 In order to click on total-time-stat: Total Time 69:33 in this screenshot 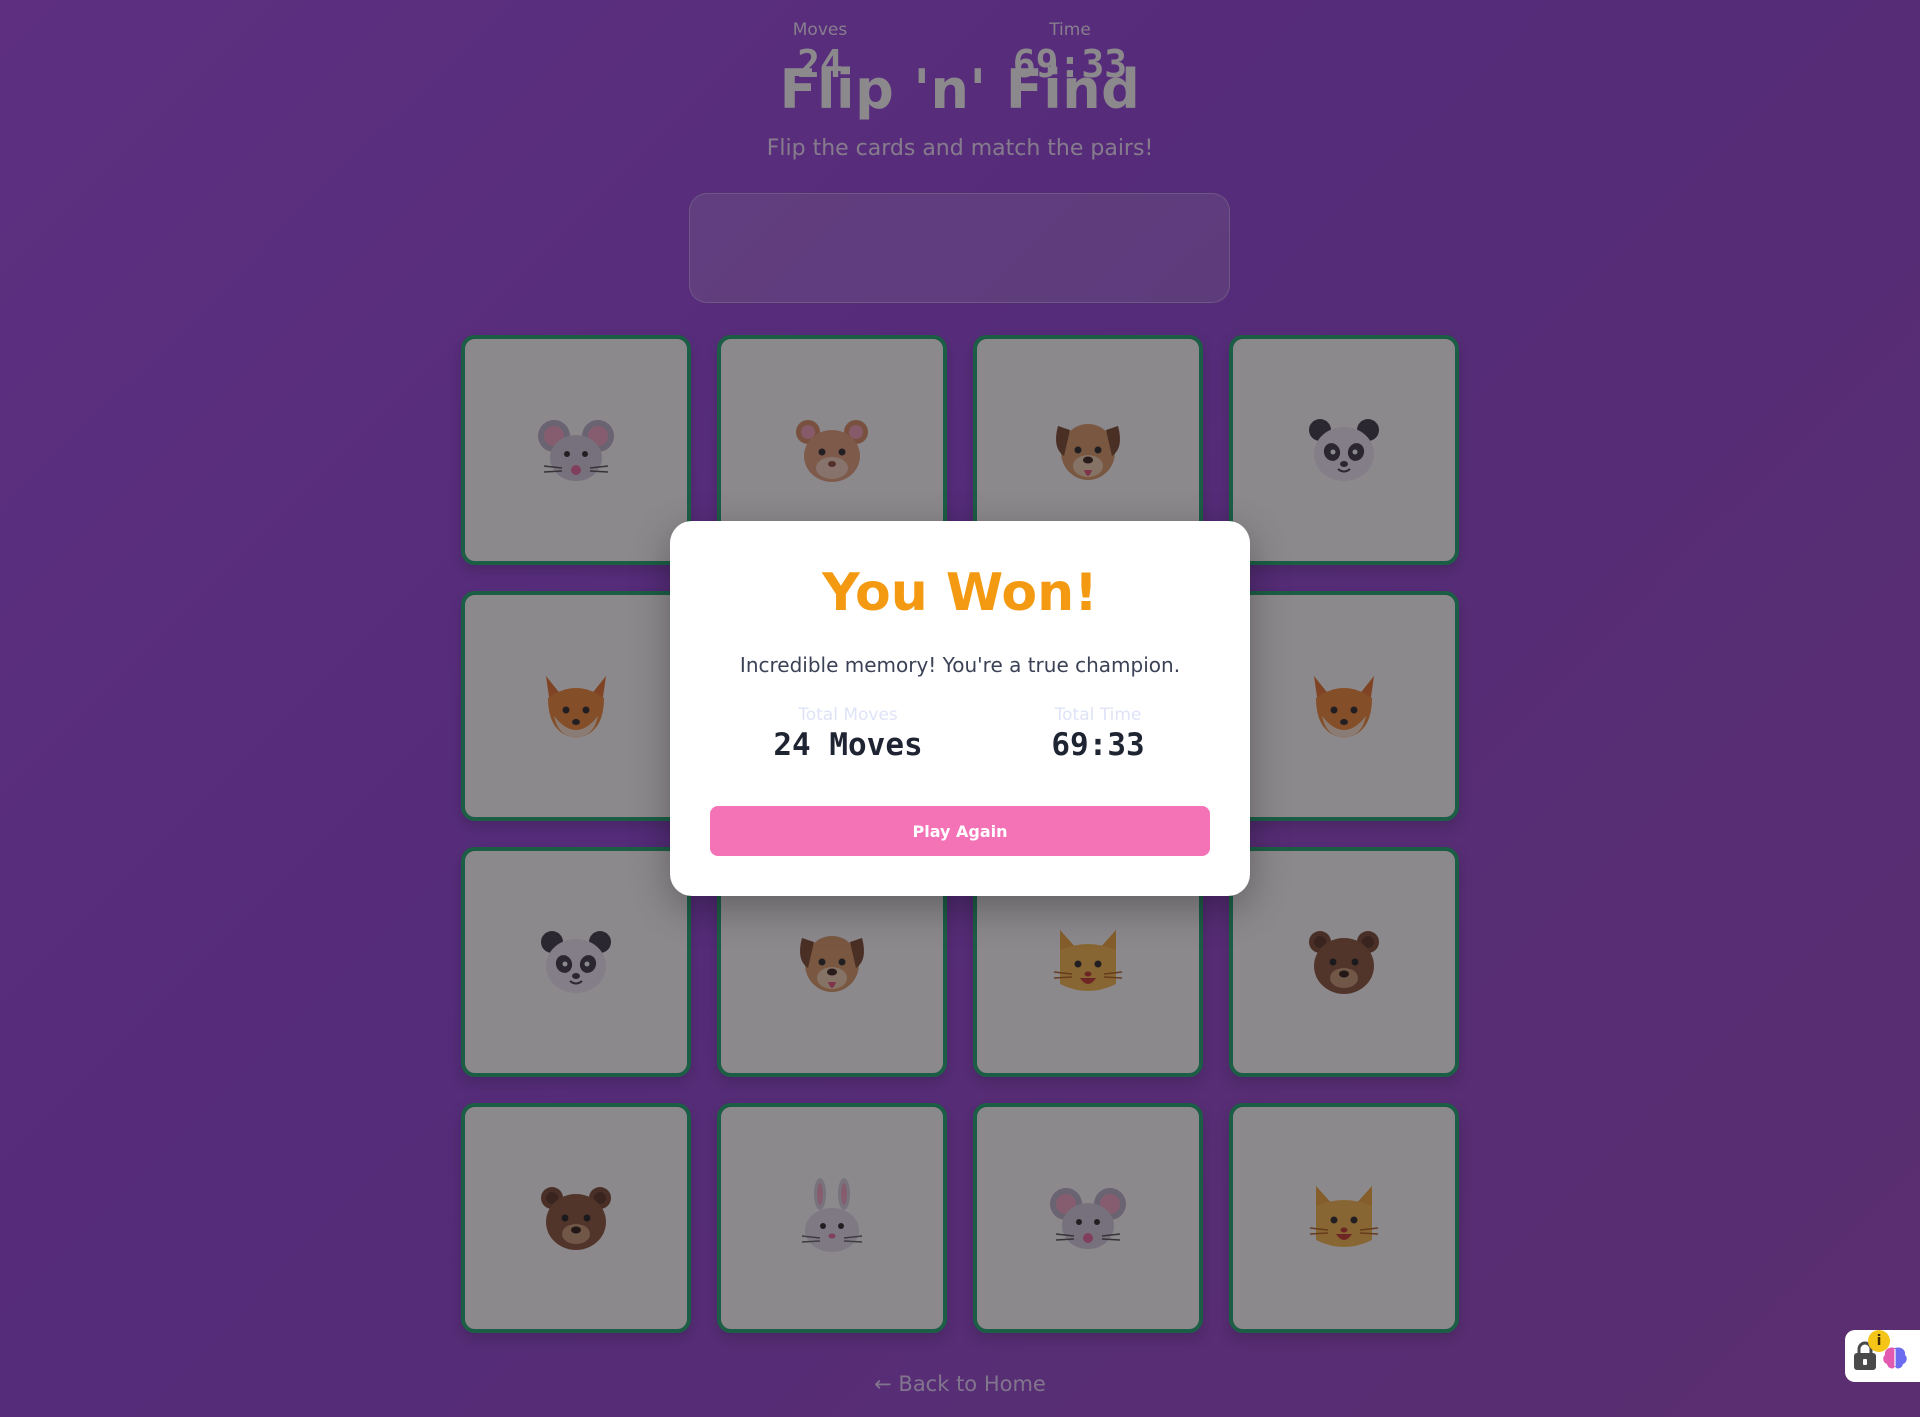, I will do `click(1098, 734)`.